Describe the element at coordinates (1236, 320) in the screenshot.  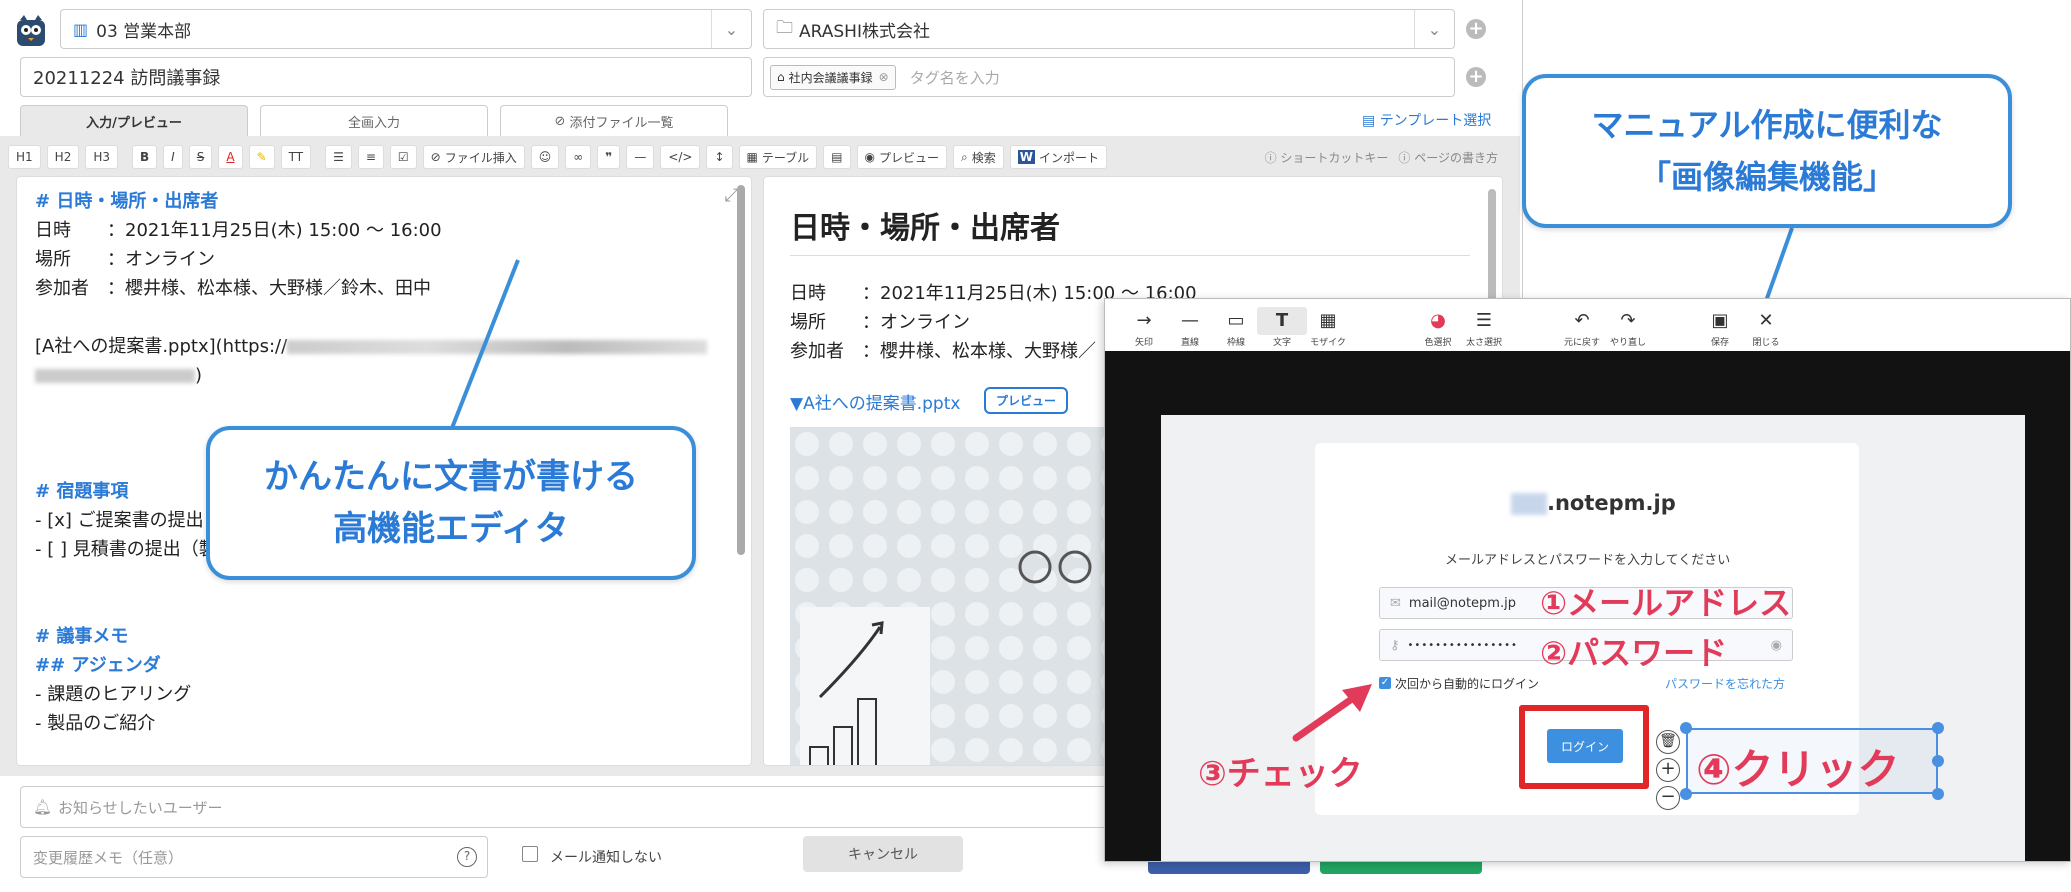
I see `rectangle-icon: ▭` at that location.